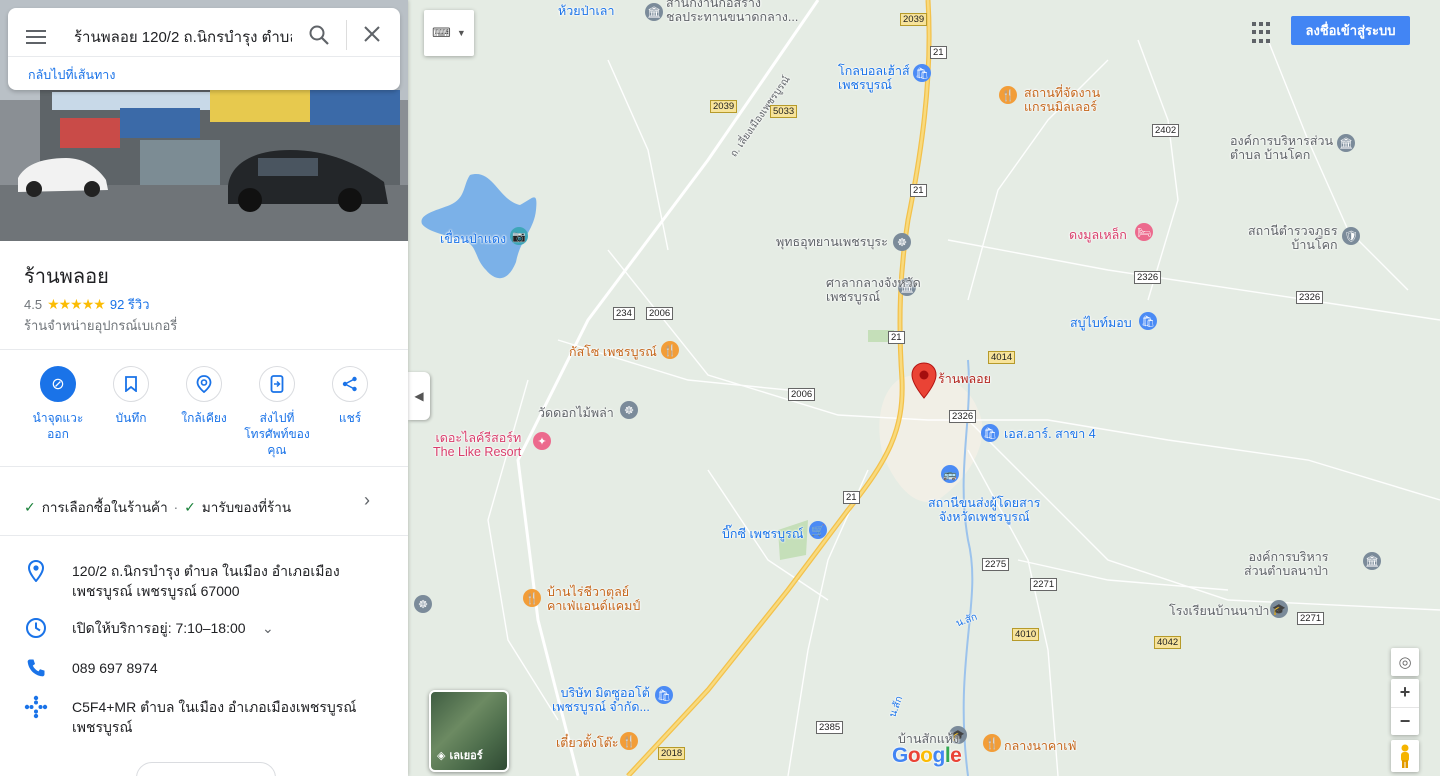  I want to click on selected-place-label: ร้านพลอย, so click(964, 379).